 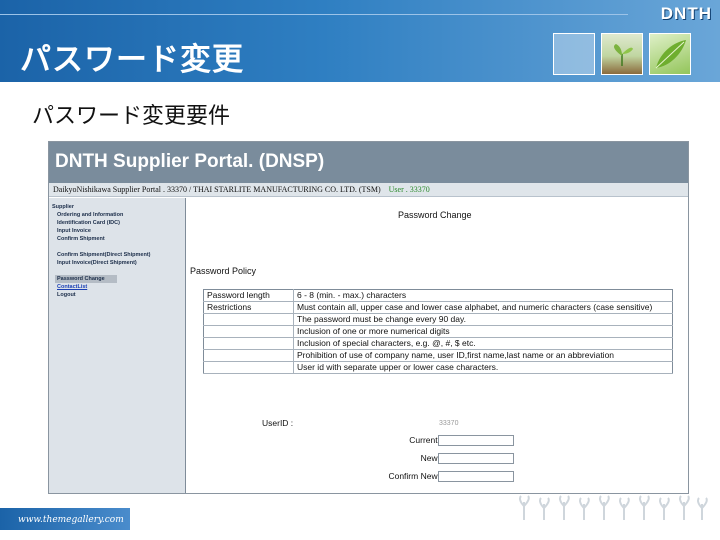 I want to click on sidebar-item-ordering: Ordering and Information, so click(x=117, y=215).